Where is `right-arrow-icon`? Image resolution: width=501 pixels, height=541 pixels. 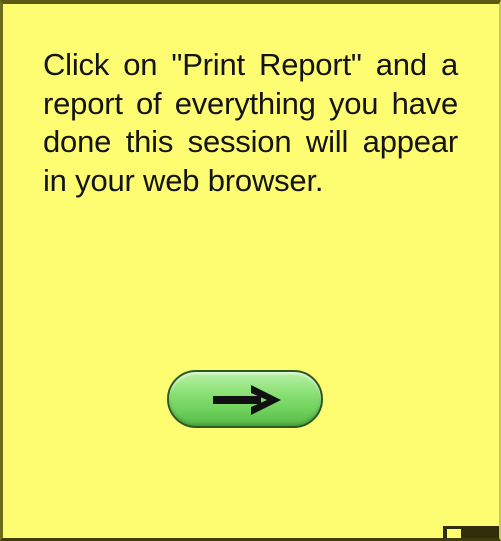 right-arrow-icon is located at coordinates (247, 400).